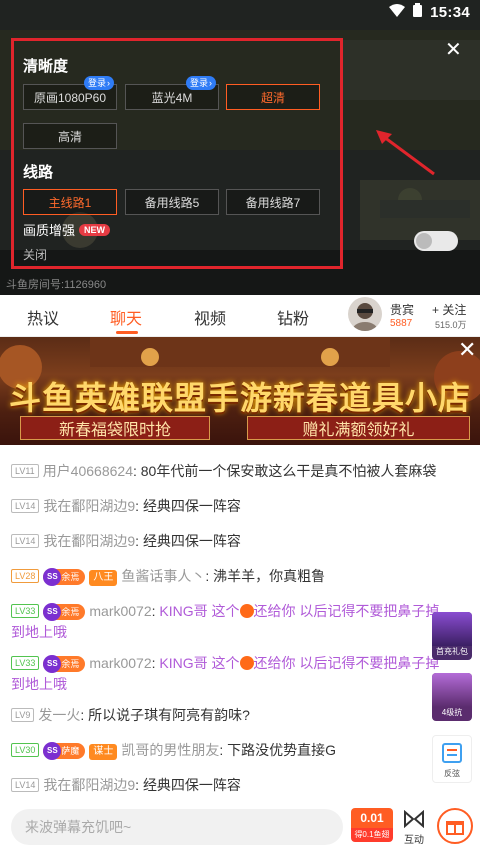  What do you see at coordinates (293, 317) in the screenshot?
I see `tab-diamond-fans: 钻粉` at bounding box center [293, 317].